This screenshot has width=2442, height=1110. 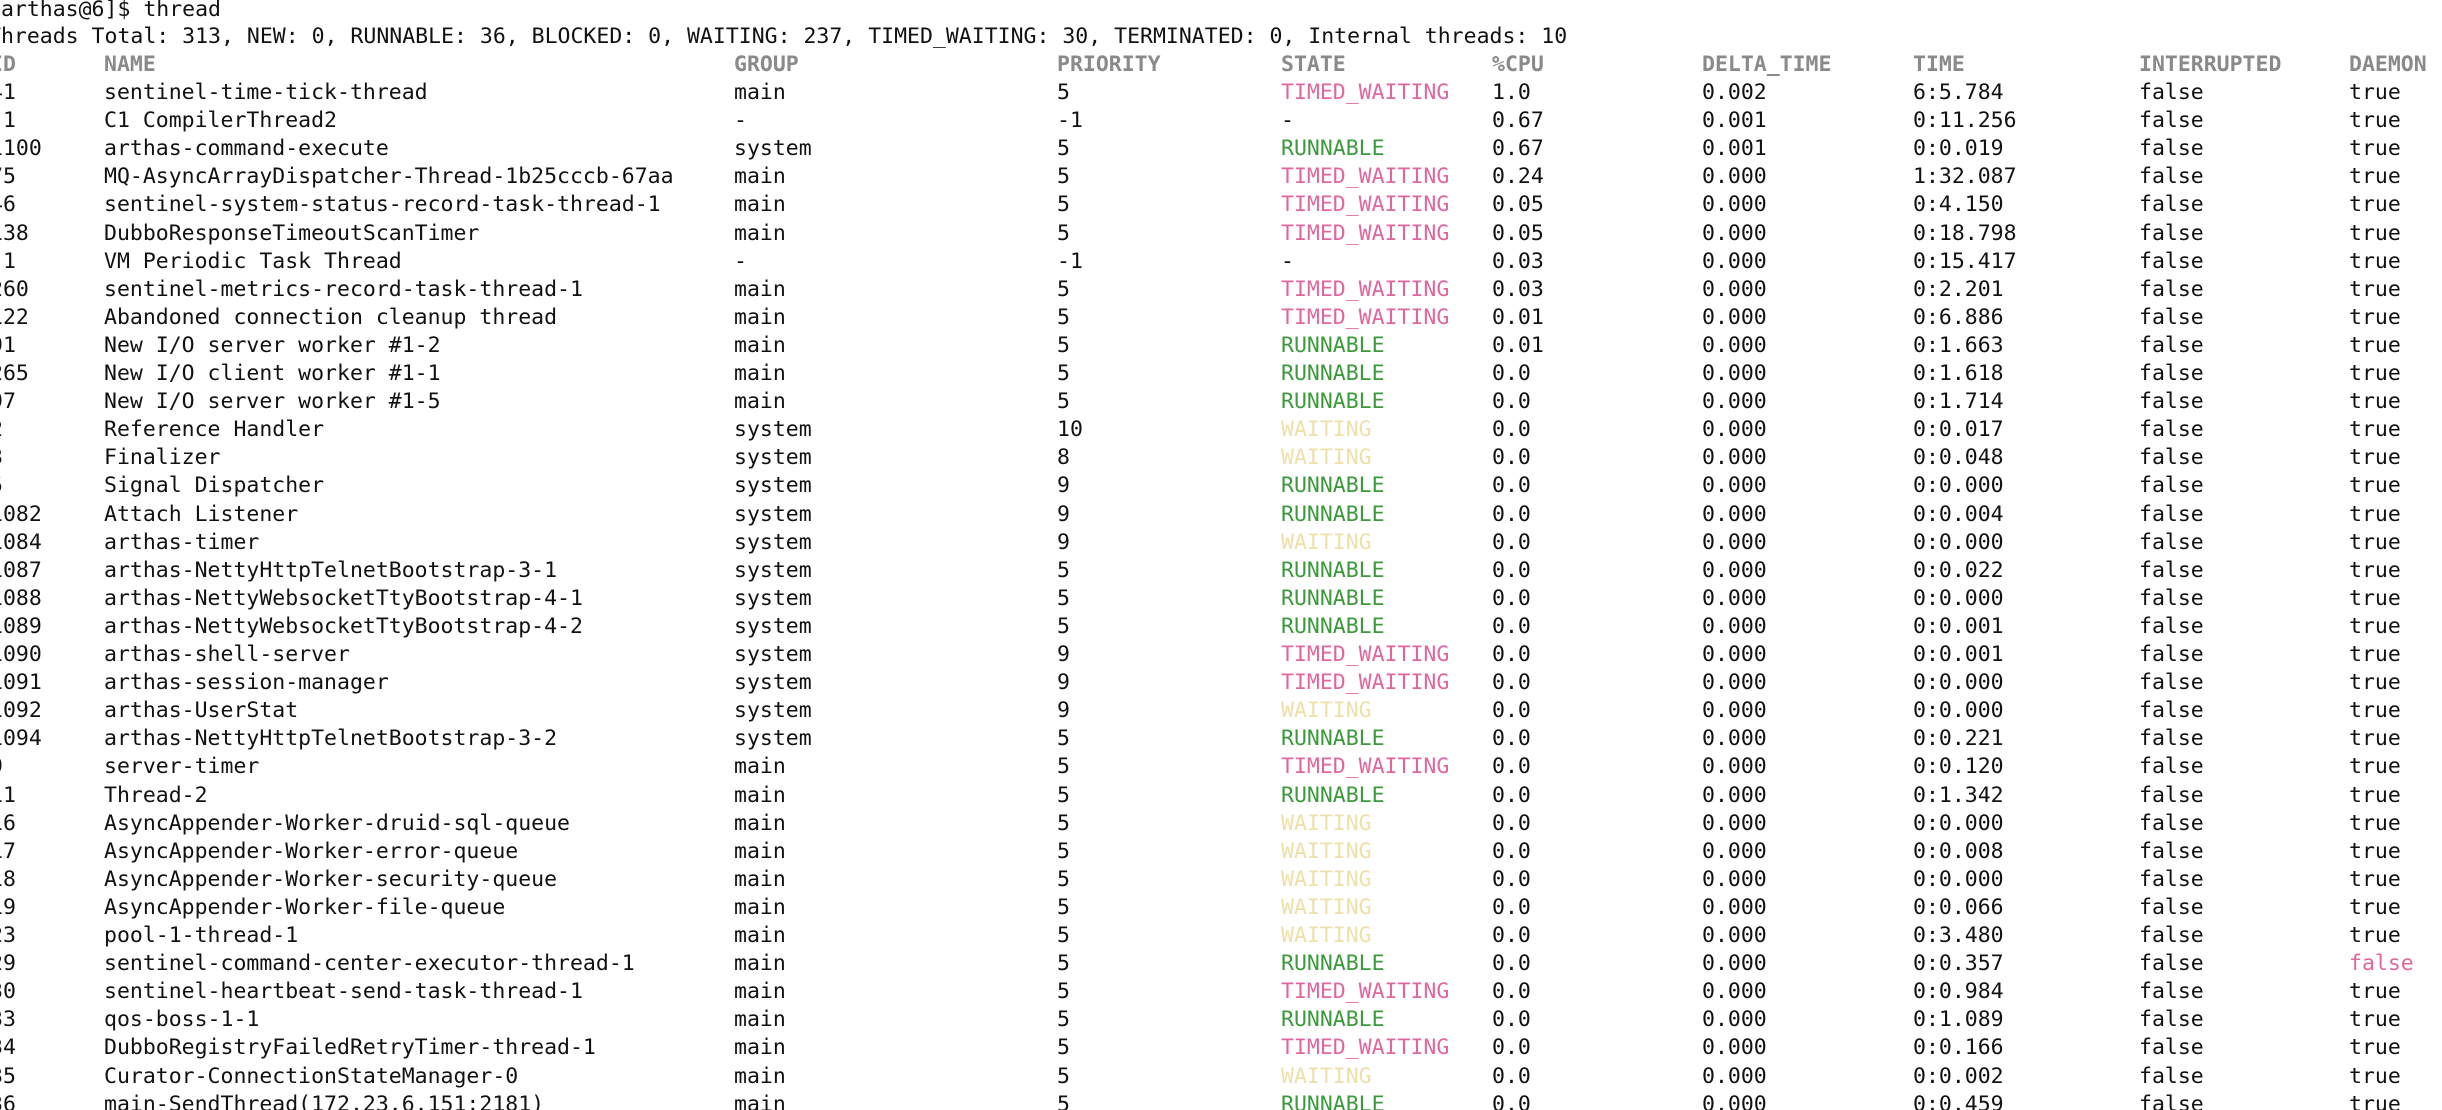 What do you see at coordinates (182, 1020) in the screenshot?
I see `thread-name: qos-boss-1-1` at bounding box center [182, 1020].